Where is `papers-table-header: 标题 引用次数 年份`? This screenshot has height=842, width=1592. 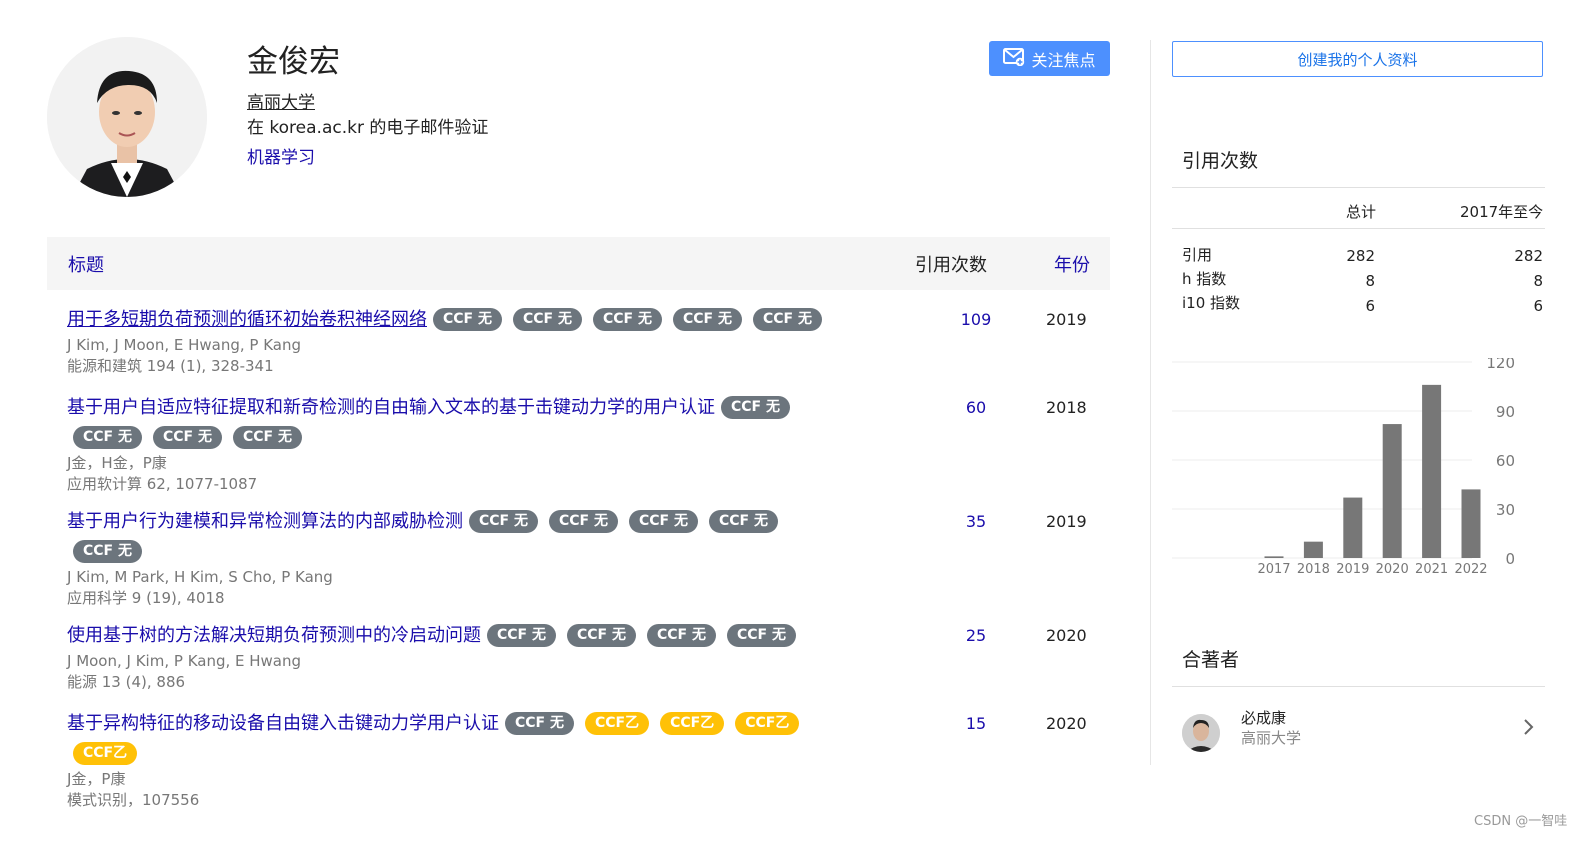 papers-table-header: 标题 引用次数 年份 is located at coordinates (578, 263).